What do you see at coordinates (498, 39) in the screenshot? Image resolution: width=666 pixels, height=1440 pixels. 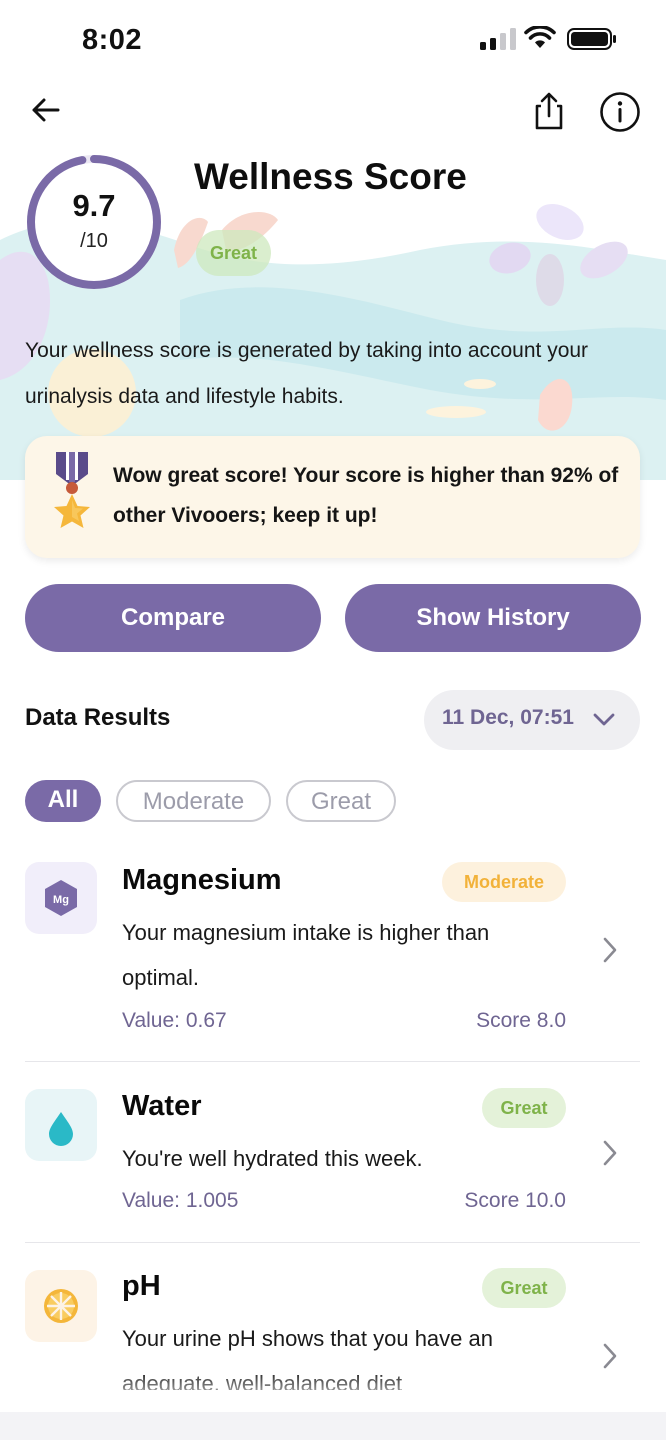 I see `signal-icon` at bounding box center [498, 39].